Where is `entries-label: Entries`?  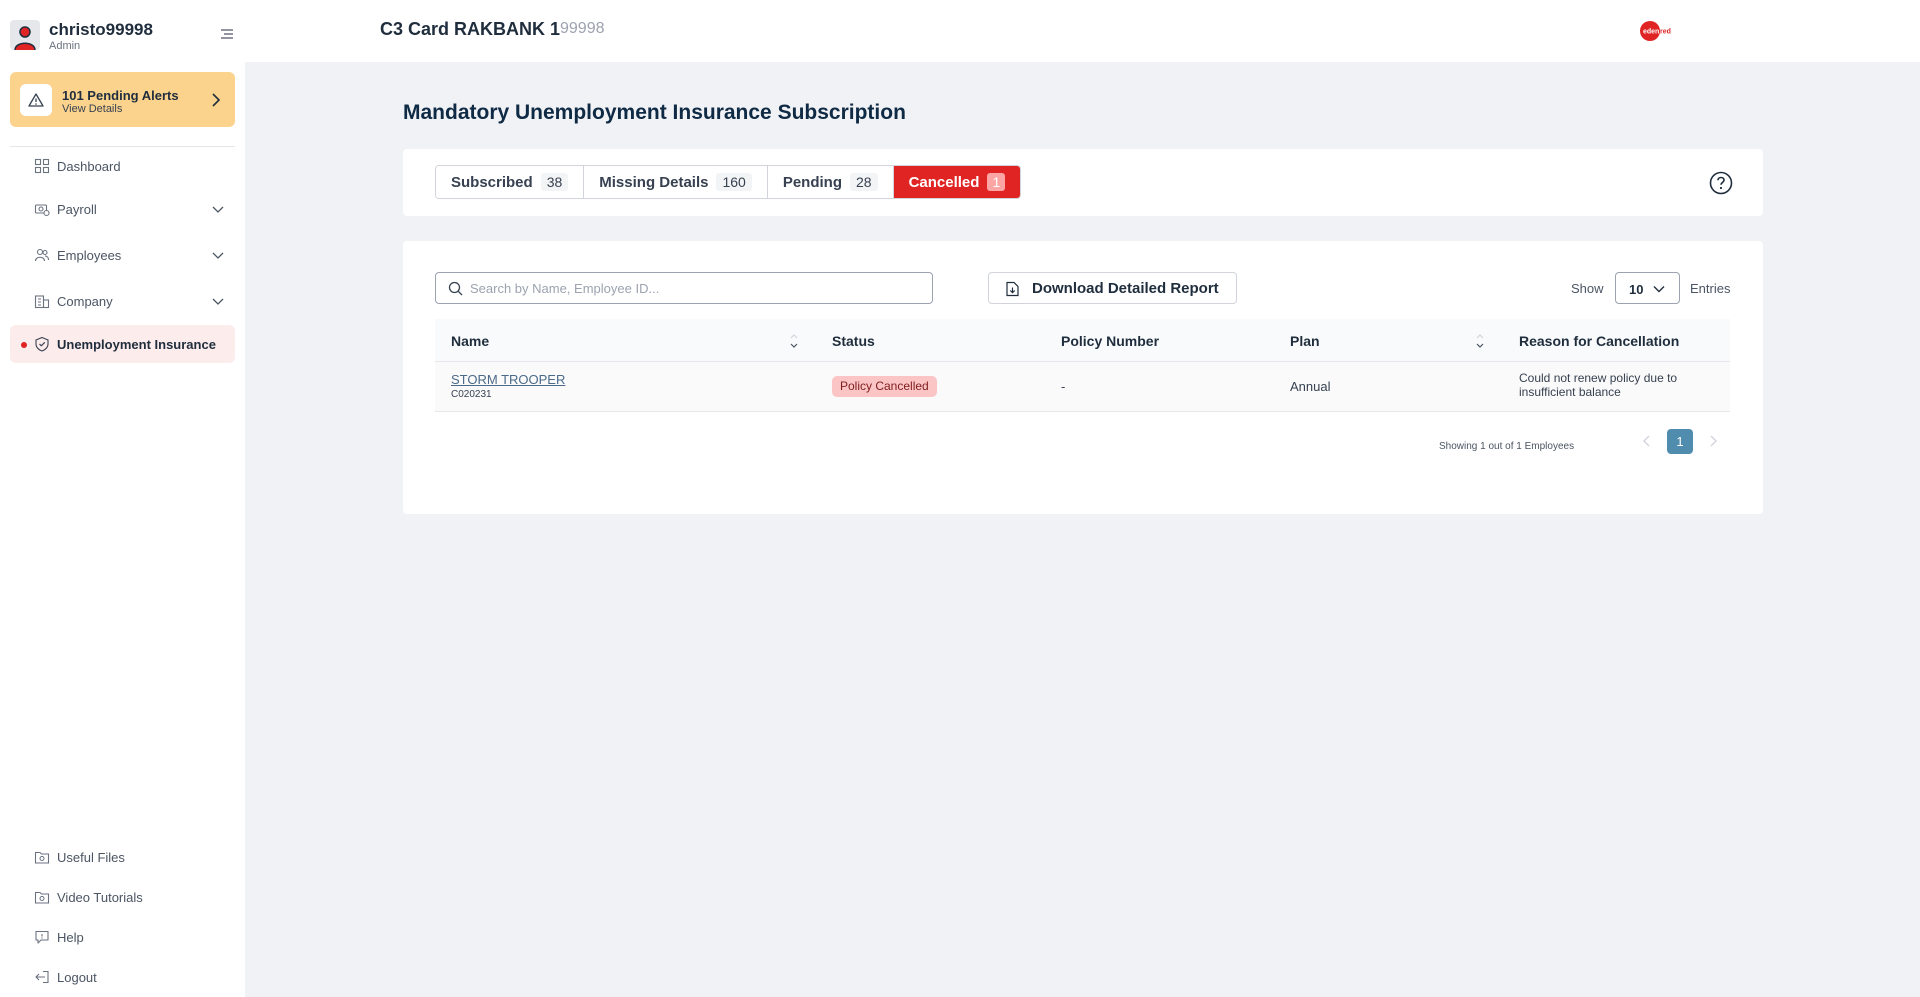 entries-label: Entries is located at coordinates (1710, 288).